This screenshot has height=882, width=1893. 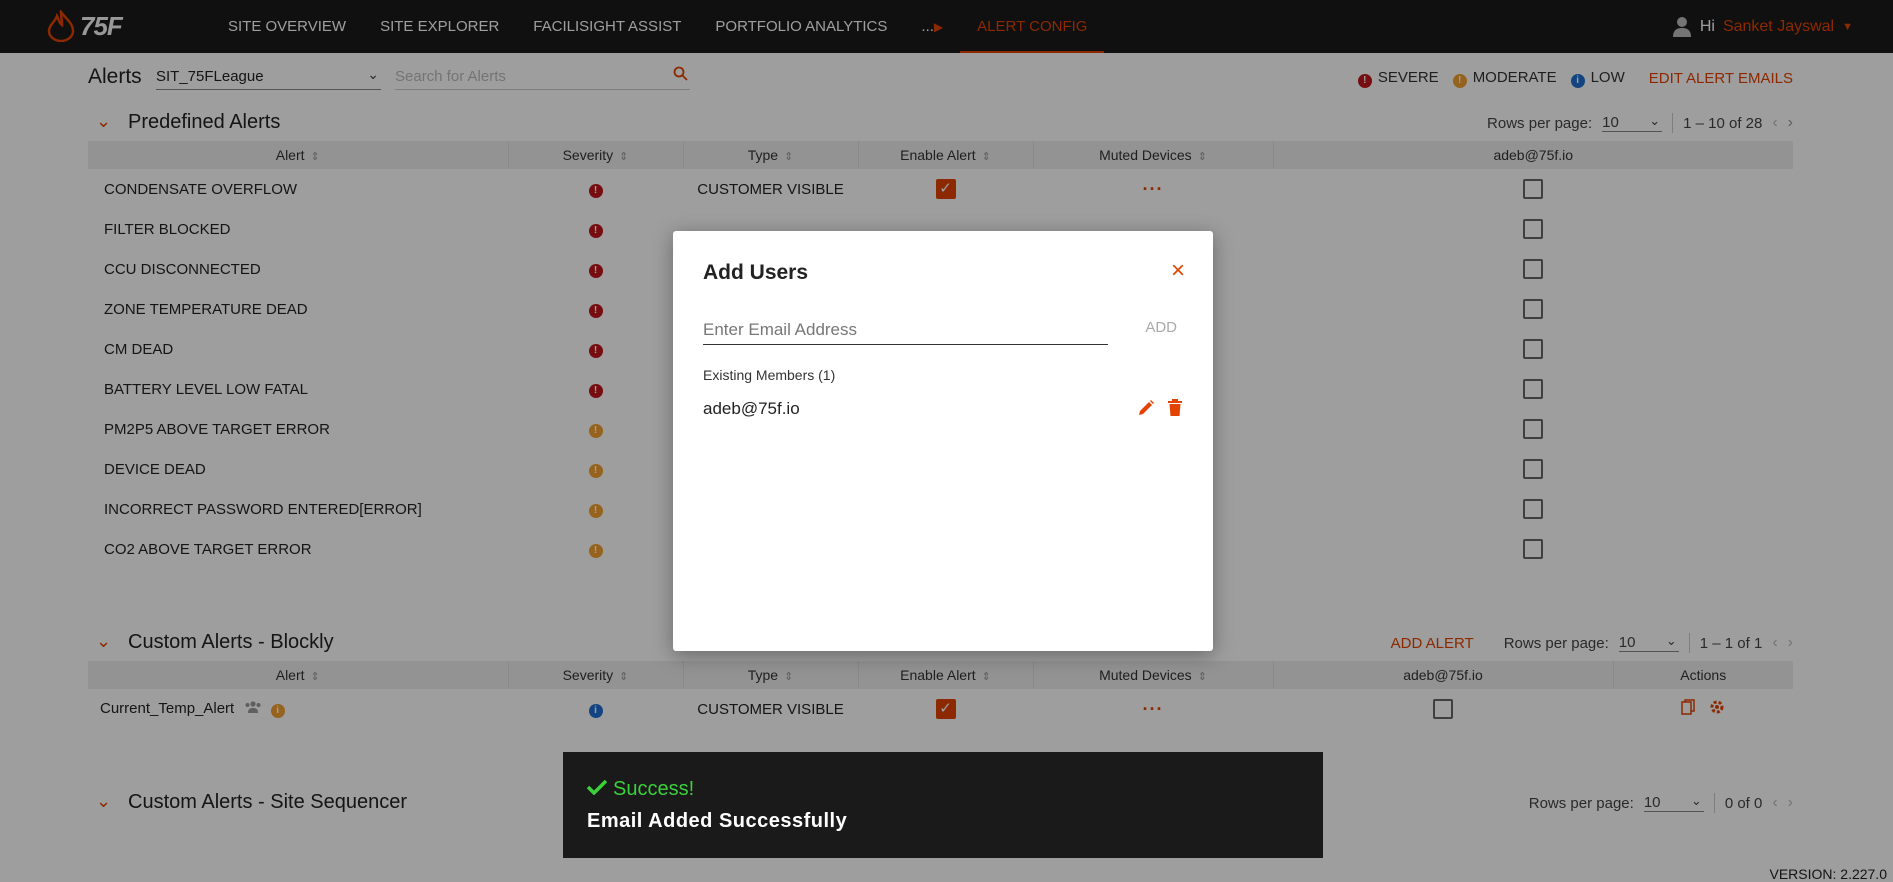 What do you see at coordinates (751, 408) in the screenshot?
I see `member-email: adeb@75f.io` at bounding box center [751, 408].